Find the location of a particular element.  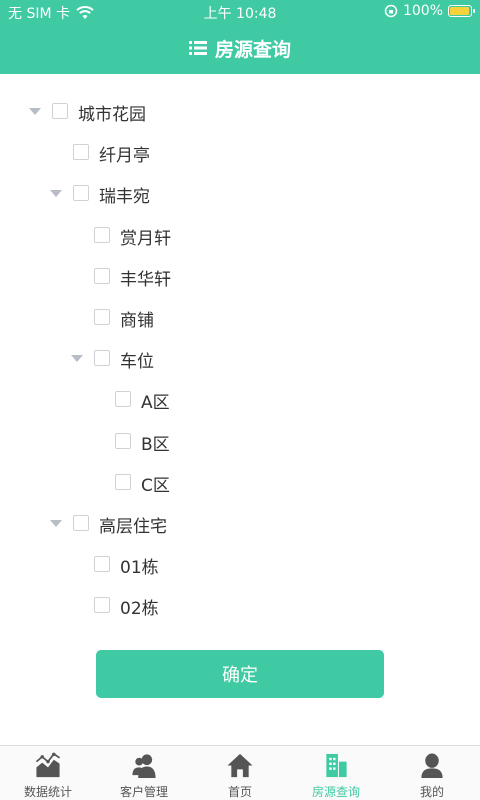

tab-label: 我的 is located at coordinates (431, 792).